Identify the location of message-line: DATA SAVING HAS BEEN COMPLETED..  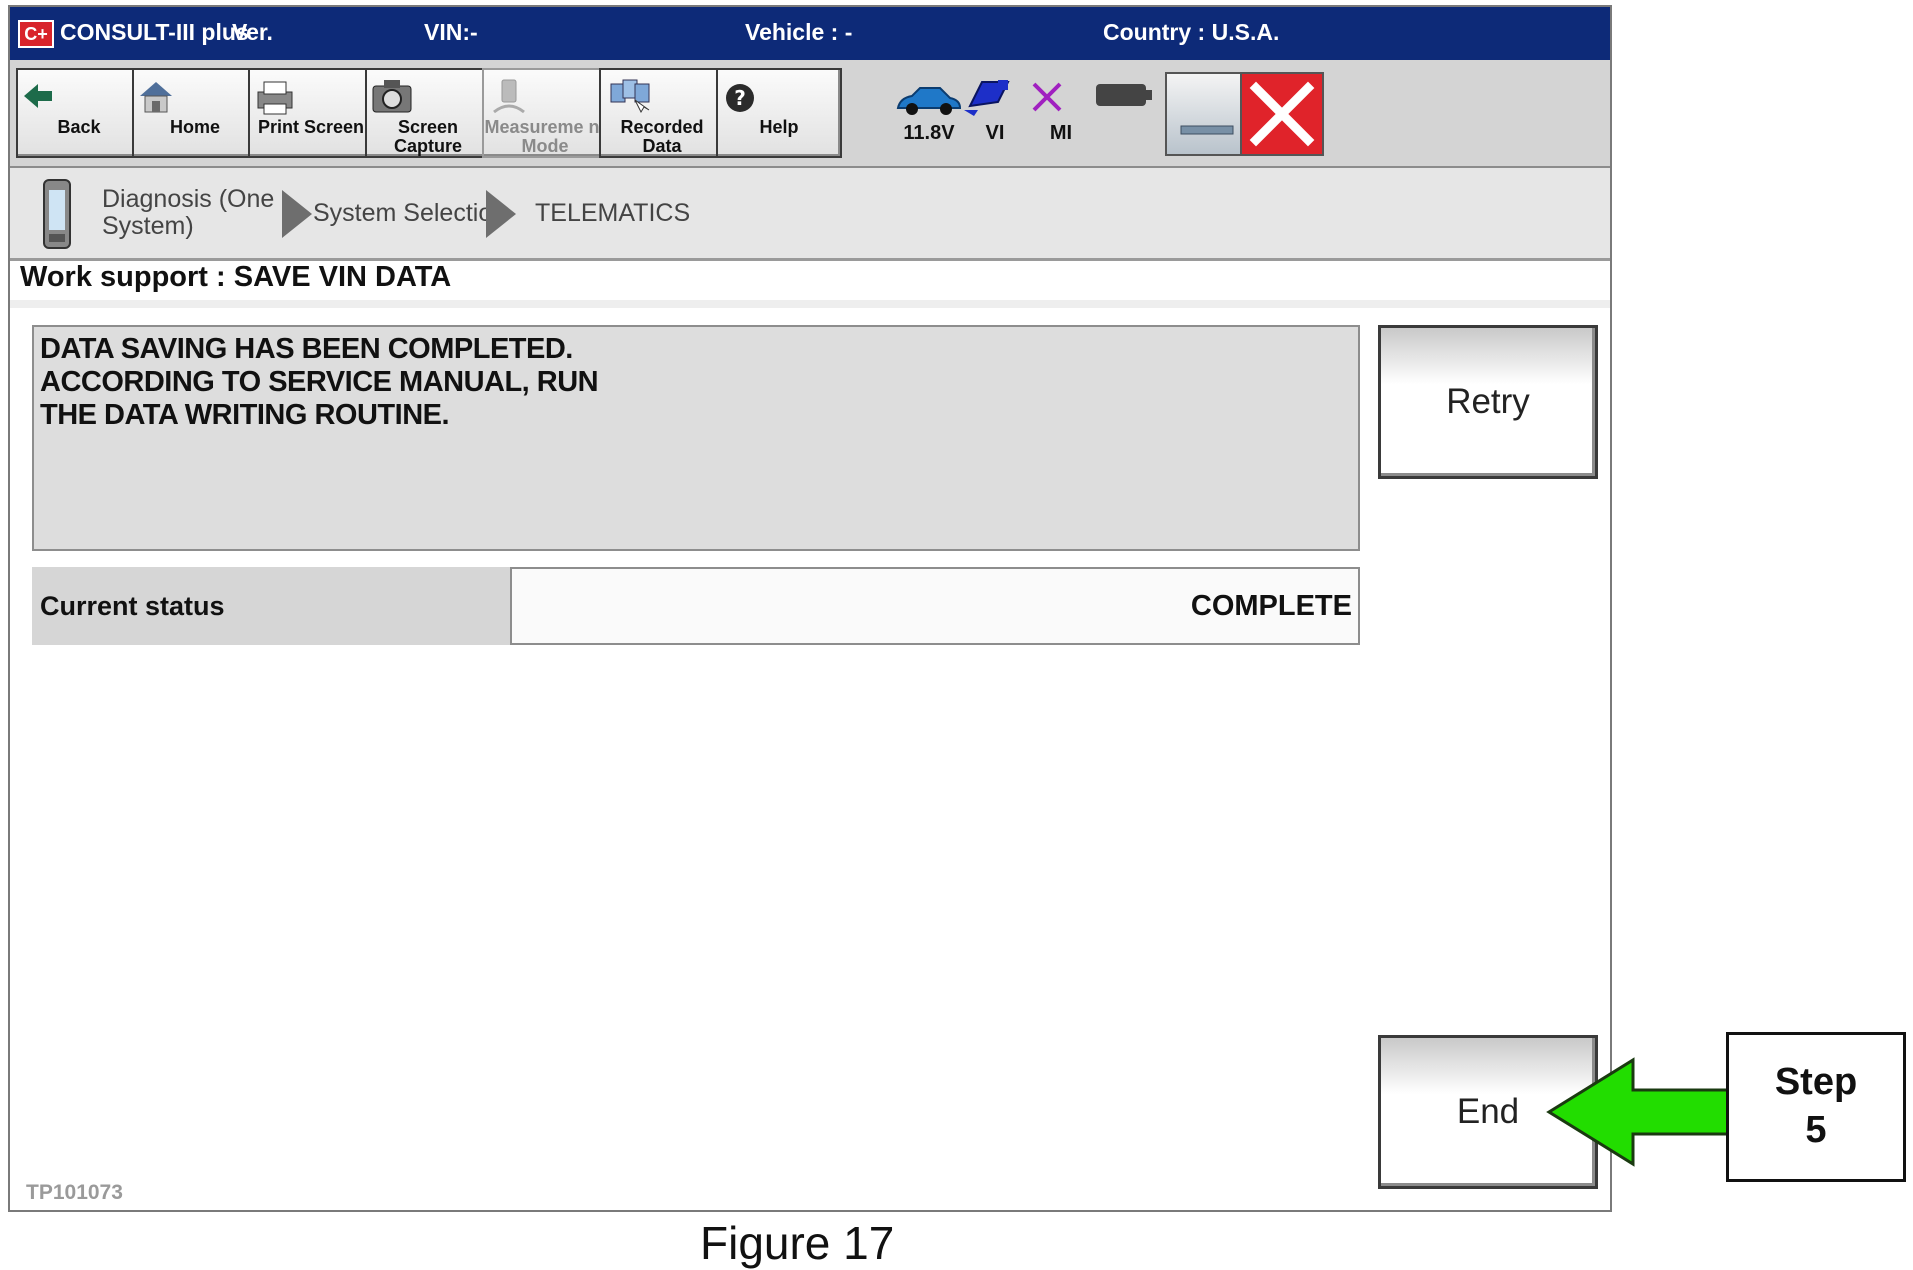
(306, 349).